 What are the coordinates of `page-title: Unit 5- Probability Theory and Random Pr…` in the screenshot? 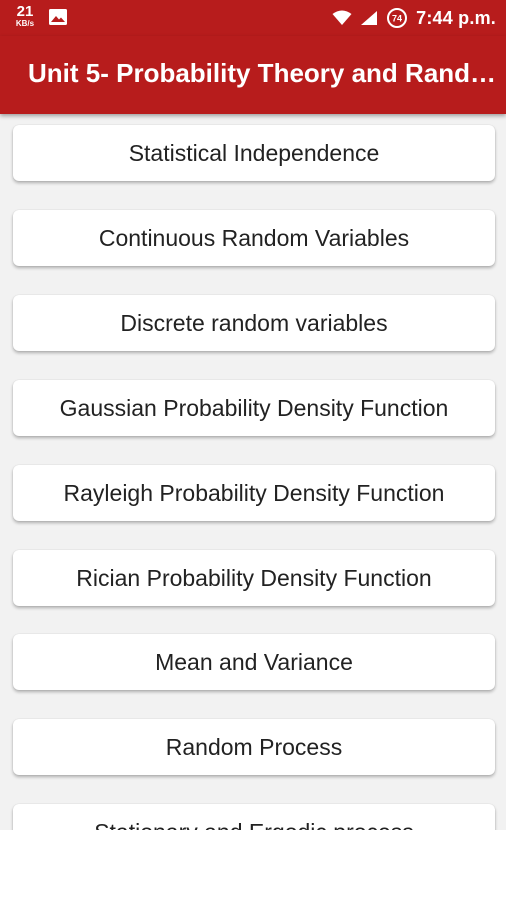 It's located at (263, 73).